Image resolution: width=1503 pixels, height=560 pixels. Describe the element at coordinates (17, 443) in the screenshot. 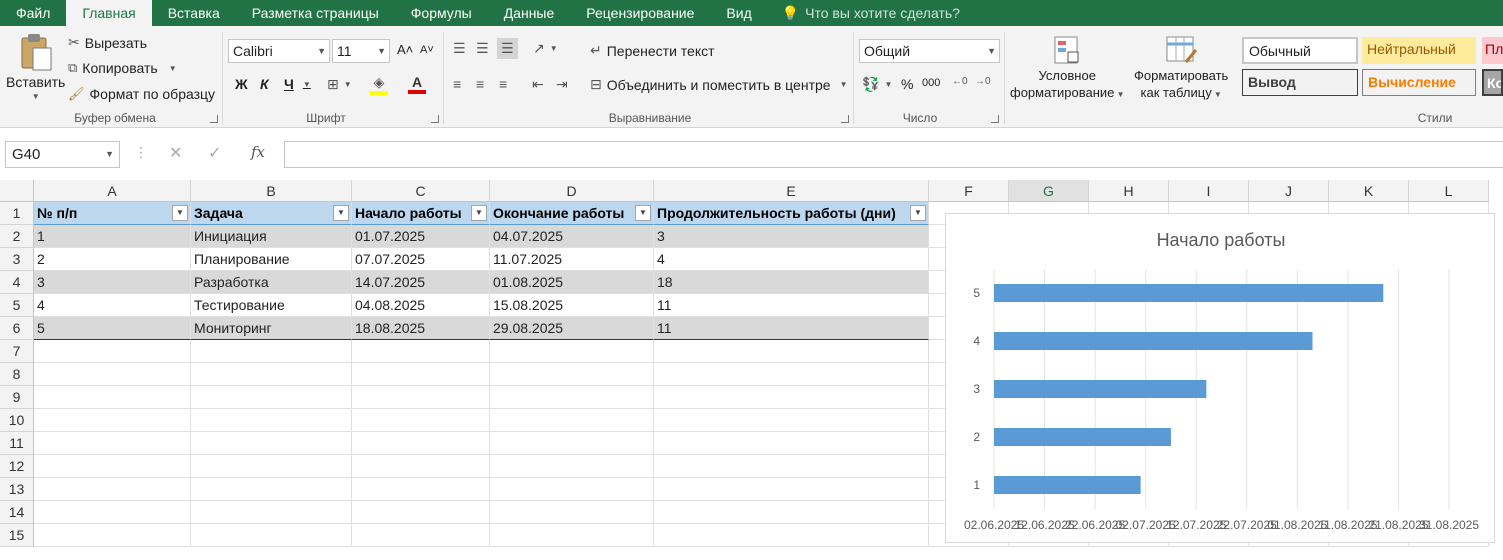

I see `row-header-11: 11` at that location.